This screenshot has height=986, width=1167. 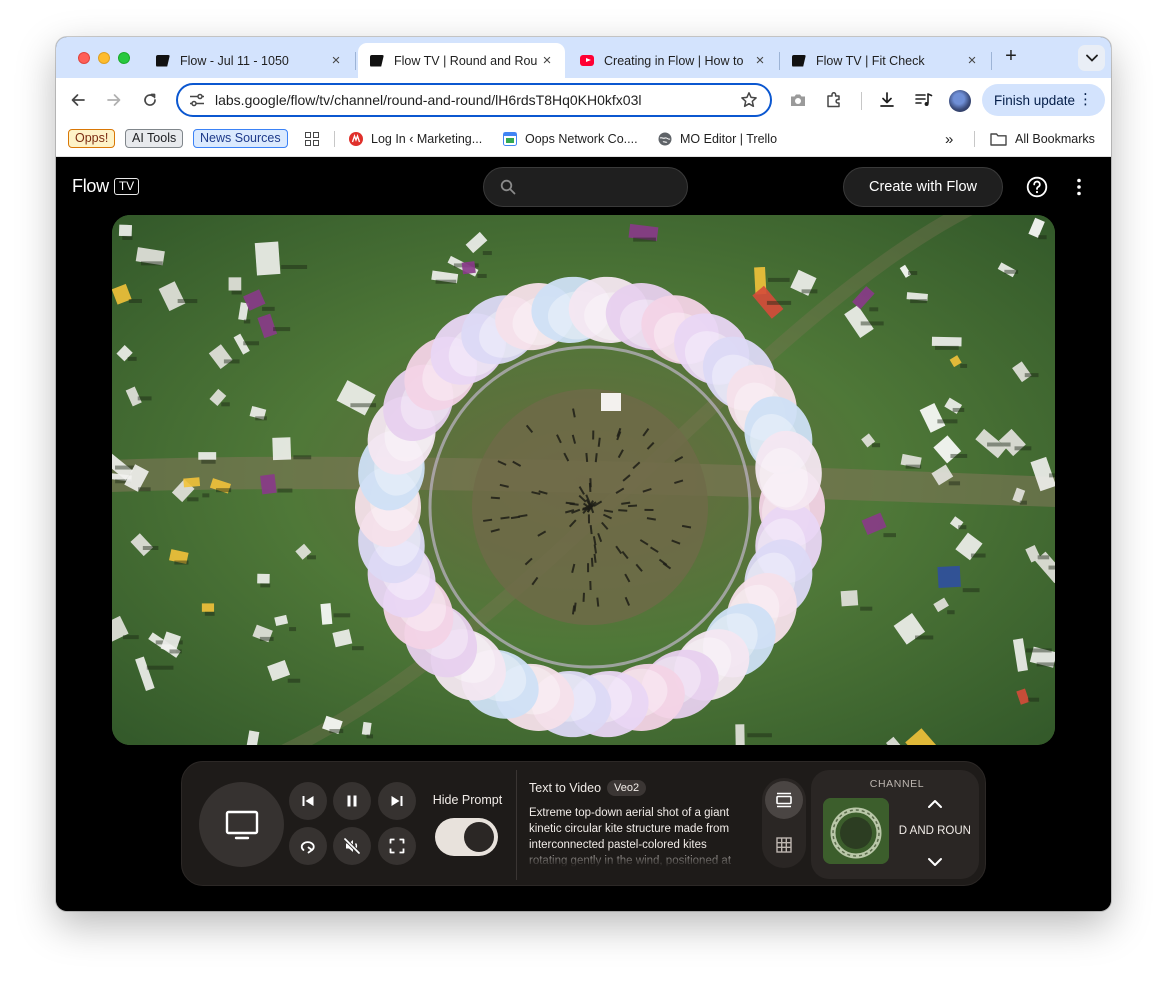 I want to click on all-bookmarks-button: All Bookmarks, so click(x=1042, y=139).